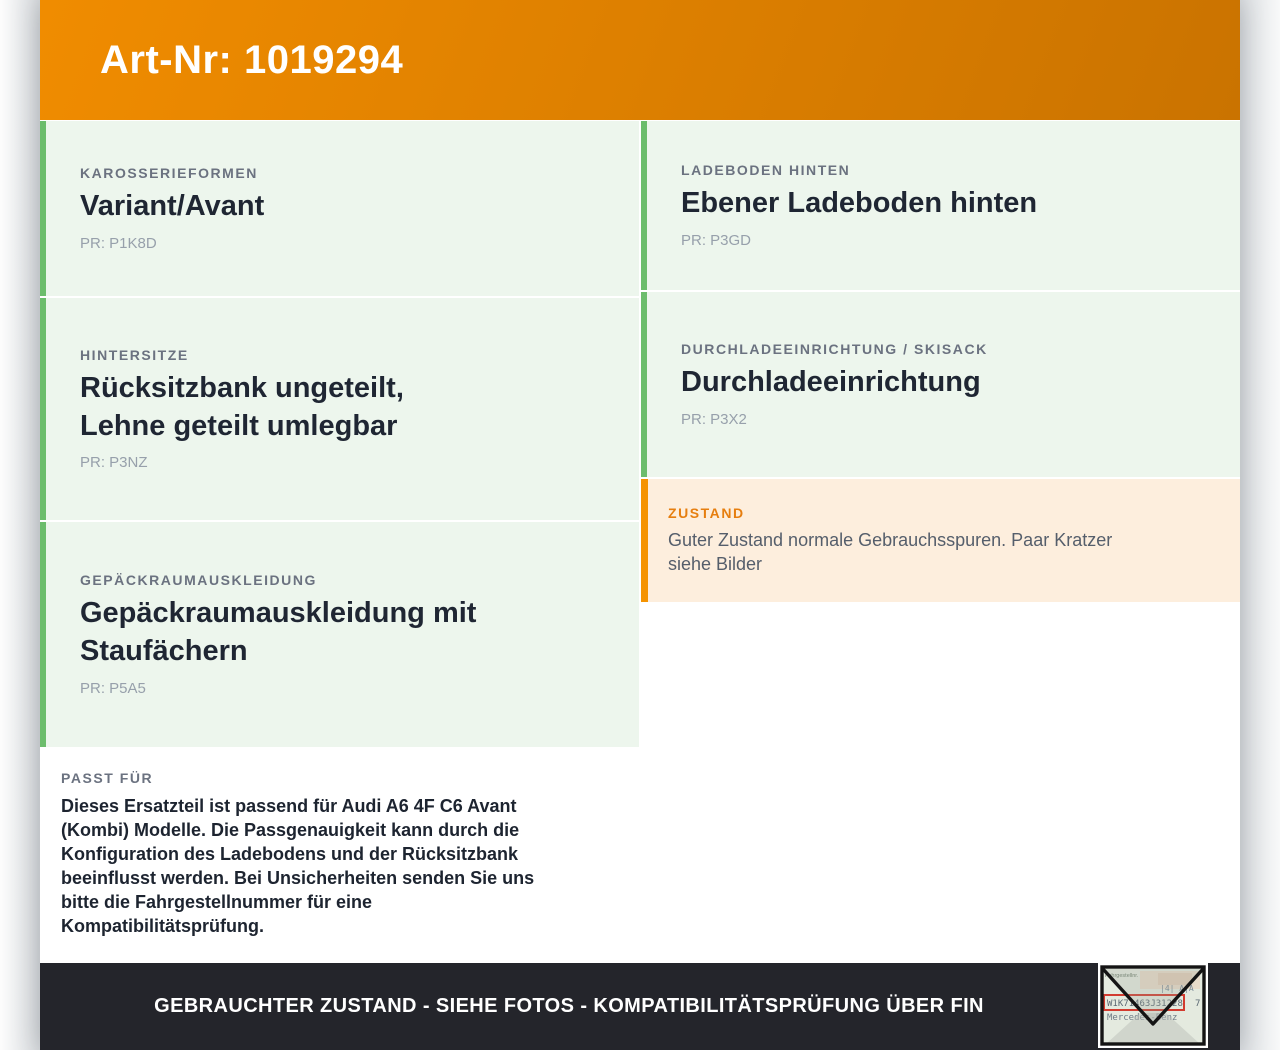 The height and width of the screenshot is (1050, 1280). I want to click on spec-pr-code: PR: P5A5, so click(113, 688).